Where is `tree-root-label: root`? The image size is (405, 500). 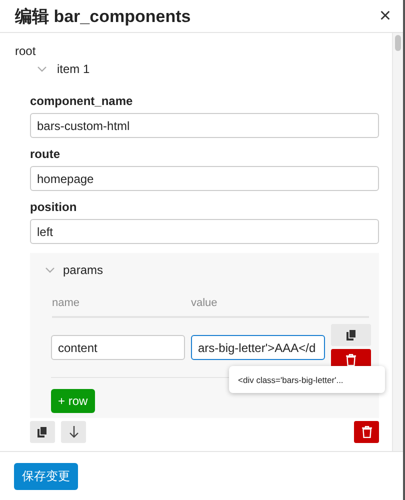 tree-root-label: root is located at coordinates (26, 51).